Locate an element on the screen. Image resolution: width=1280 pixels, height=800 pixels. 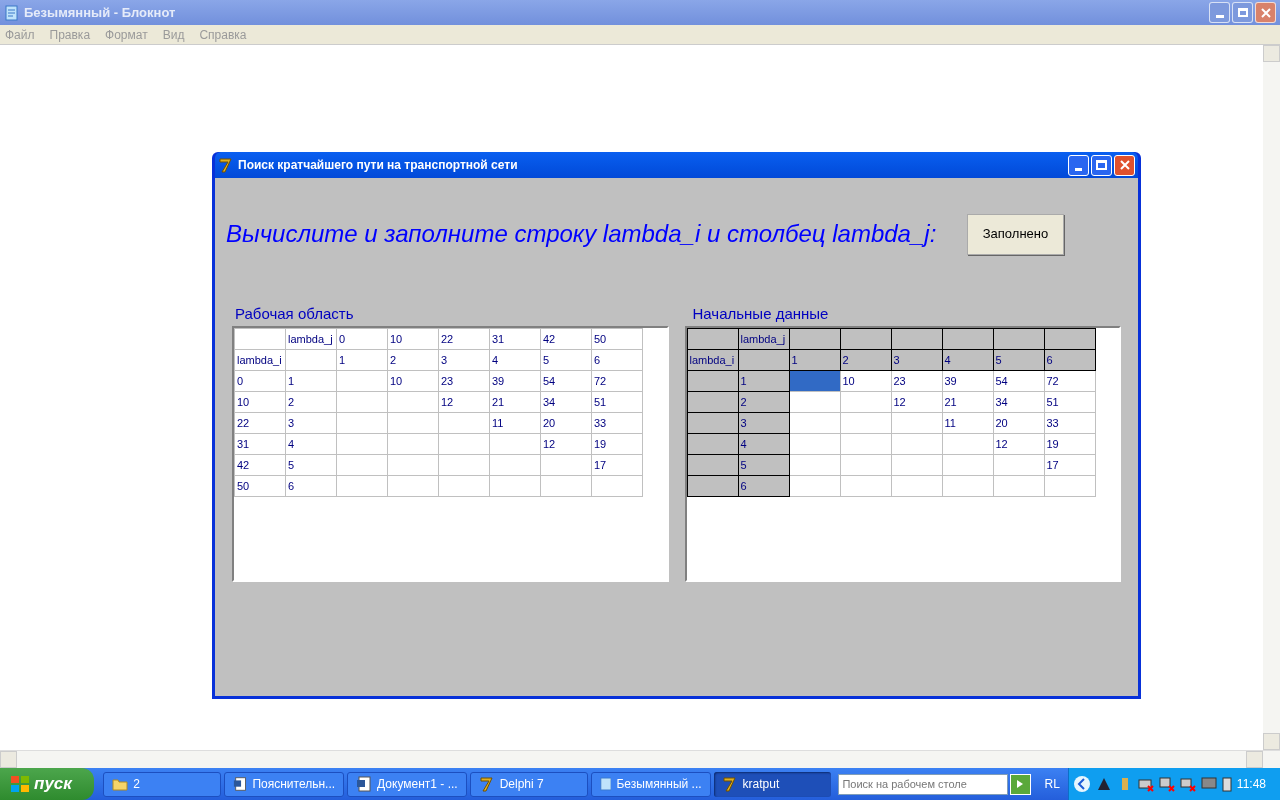
horizontal-scrollbar is located at coordinates (640, 759).